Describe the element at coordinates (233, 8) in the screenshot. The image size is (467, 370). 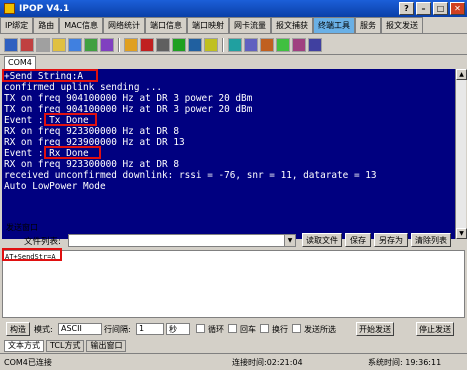
I see `title-bar: IPOP V4.1 ? – □ ✕` at that location.